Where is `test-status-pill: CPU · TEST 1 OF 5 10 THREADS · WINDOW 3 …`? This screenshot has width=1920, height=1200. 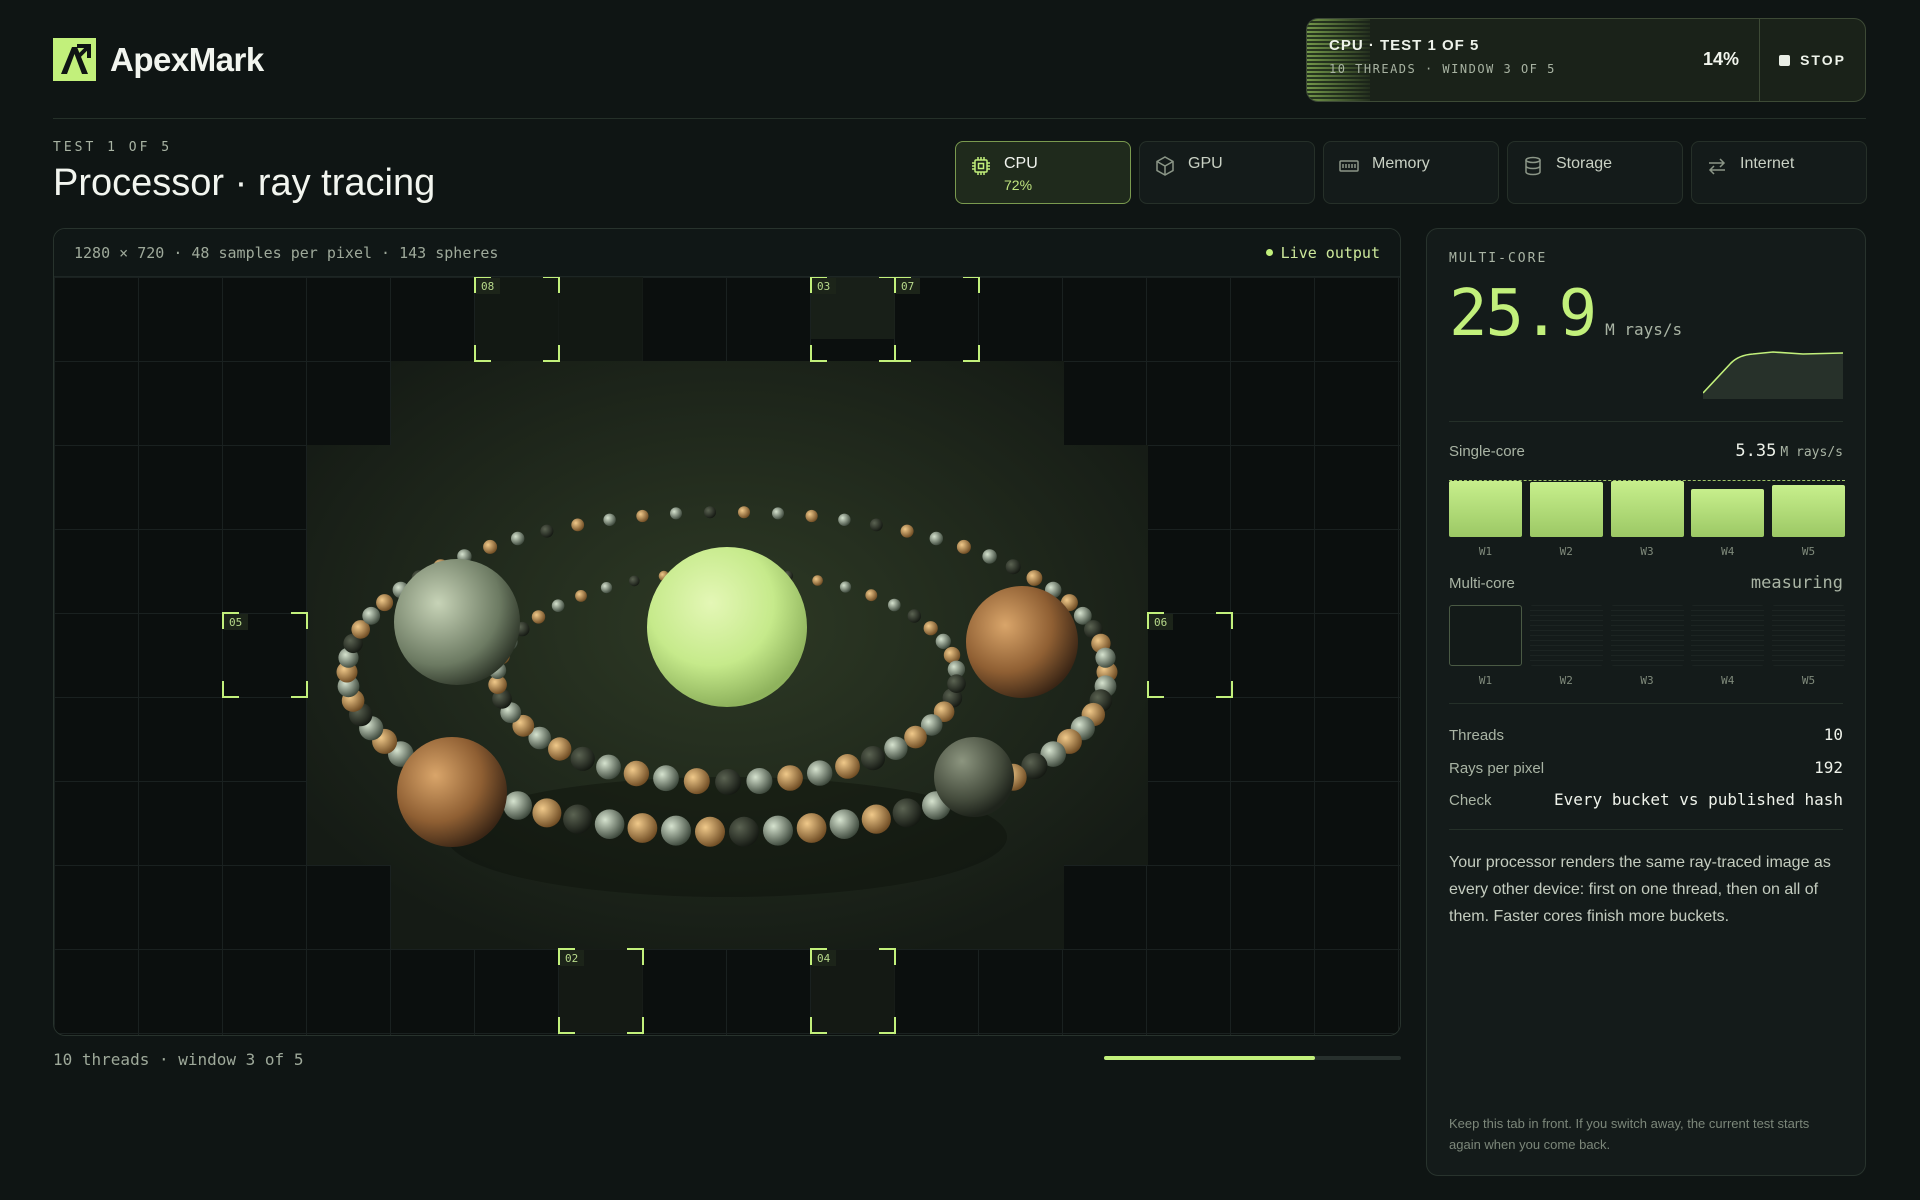 test-status-pill: CPU · TEST 1 OF 5 10 THREADS · WINDOW 3 … is located at coordinates (1586, 60).